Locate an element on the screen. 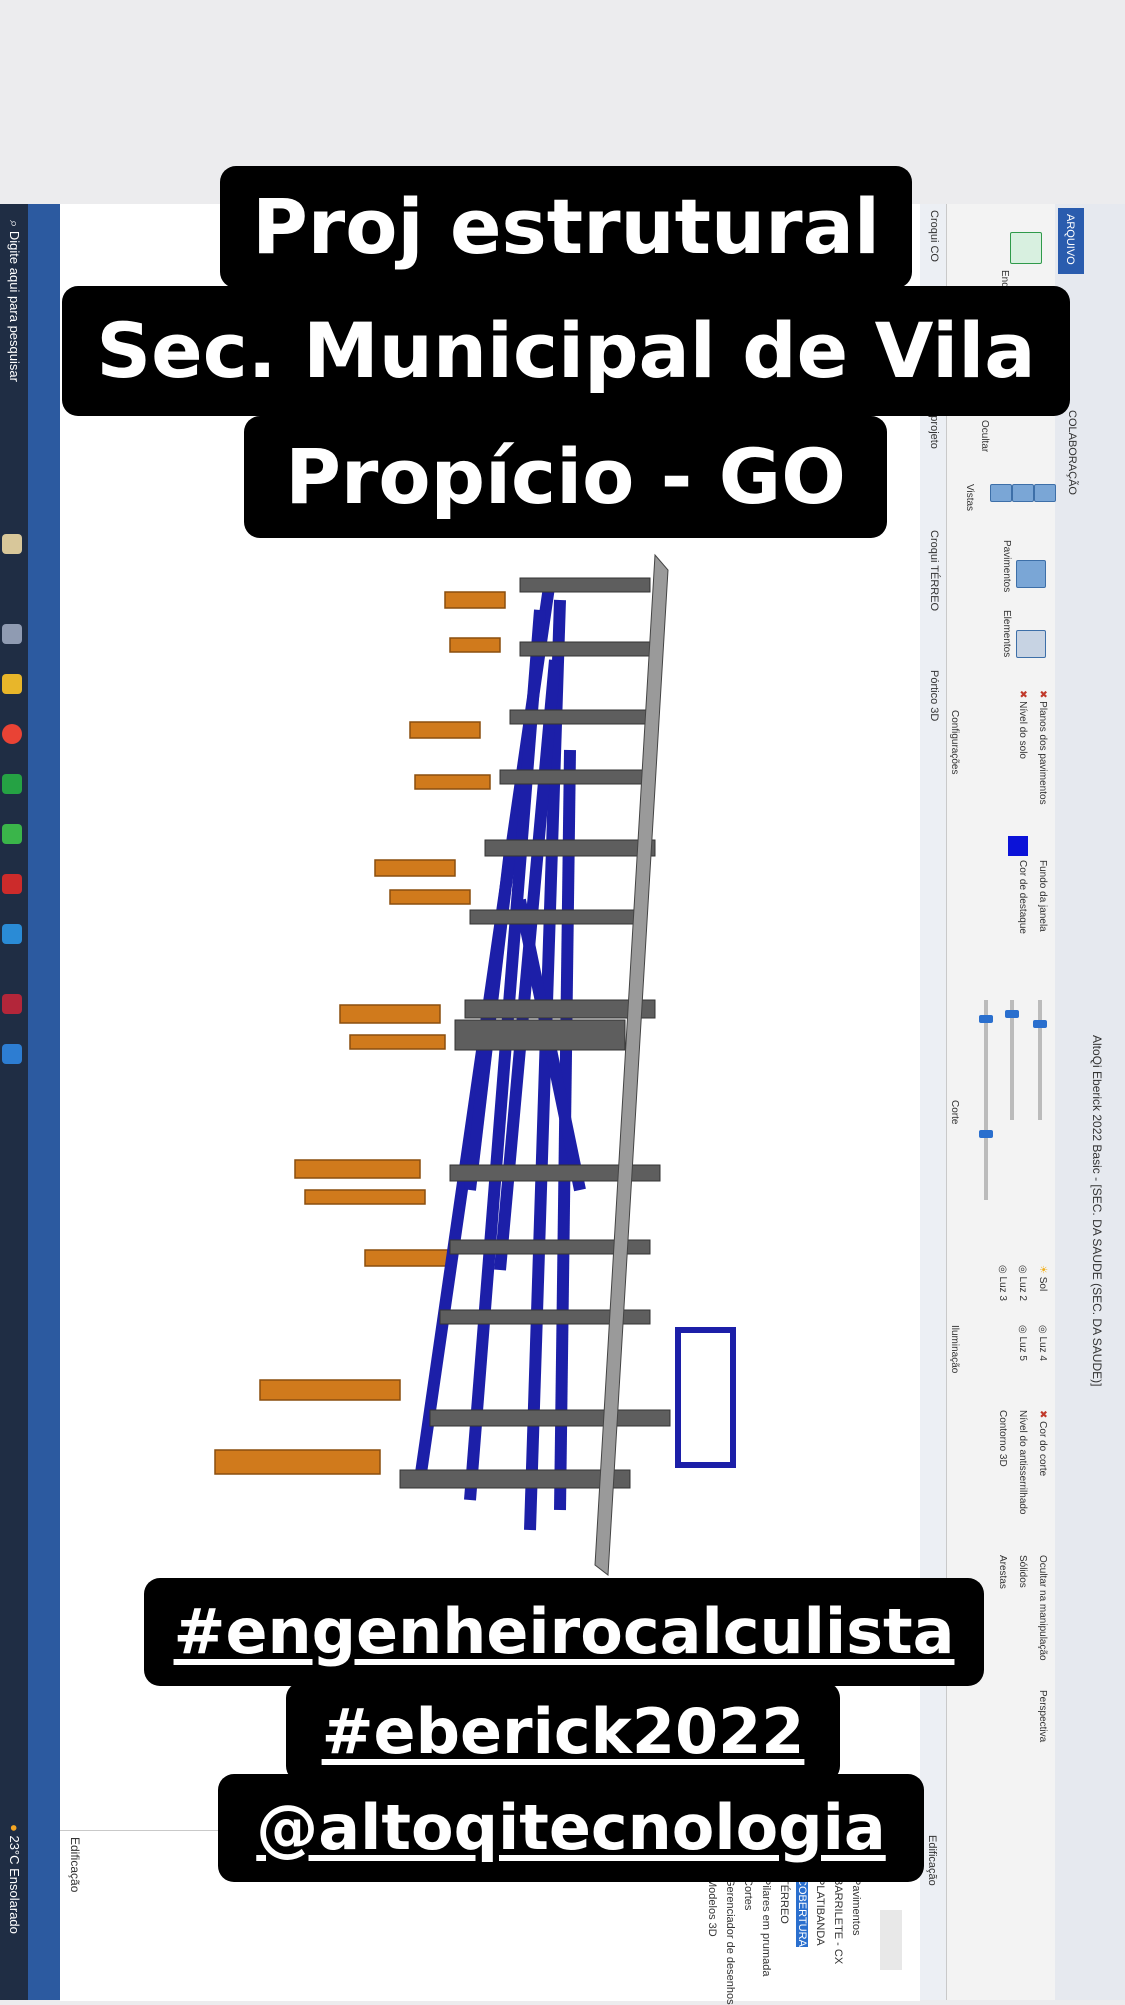 Image resolution: width=1125 pixels, height=2005 pixels. tab-arquivo: ARQUIVO is located at coordinates (1071, 241).